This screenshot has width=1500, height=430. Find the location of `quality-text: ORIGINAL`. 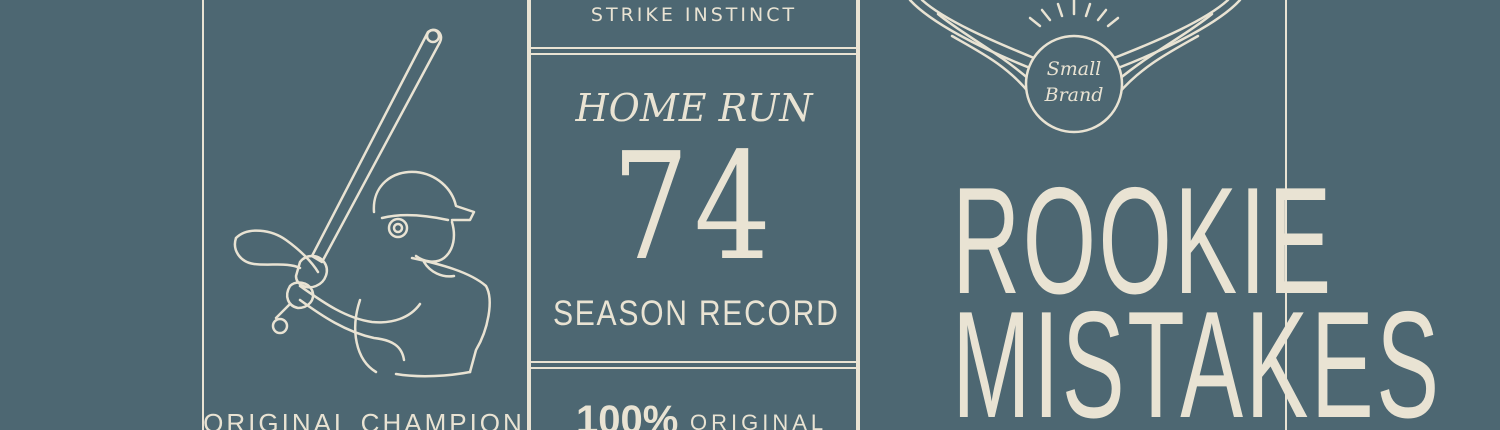

quality-text: ORIGINAL is located at coordinates (759, 420).